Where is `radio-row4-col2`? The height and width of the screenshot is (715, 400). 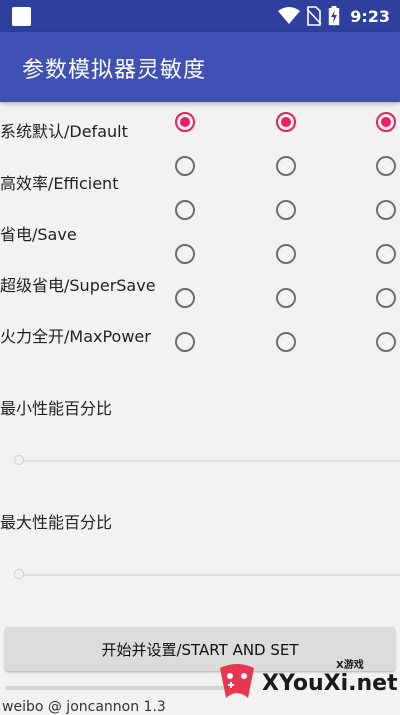
radio-row4-col2 is located at coordinates (386, 298).